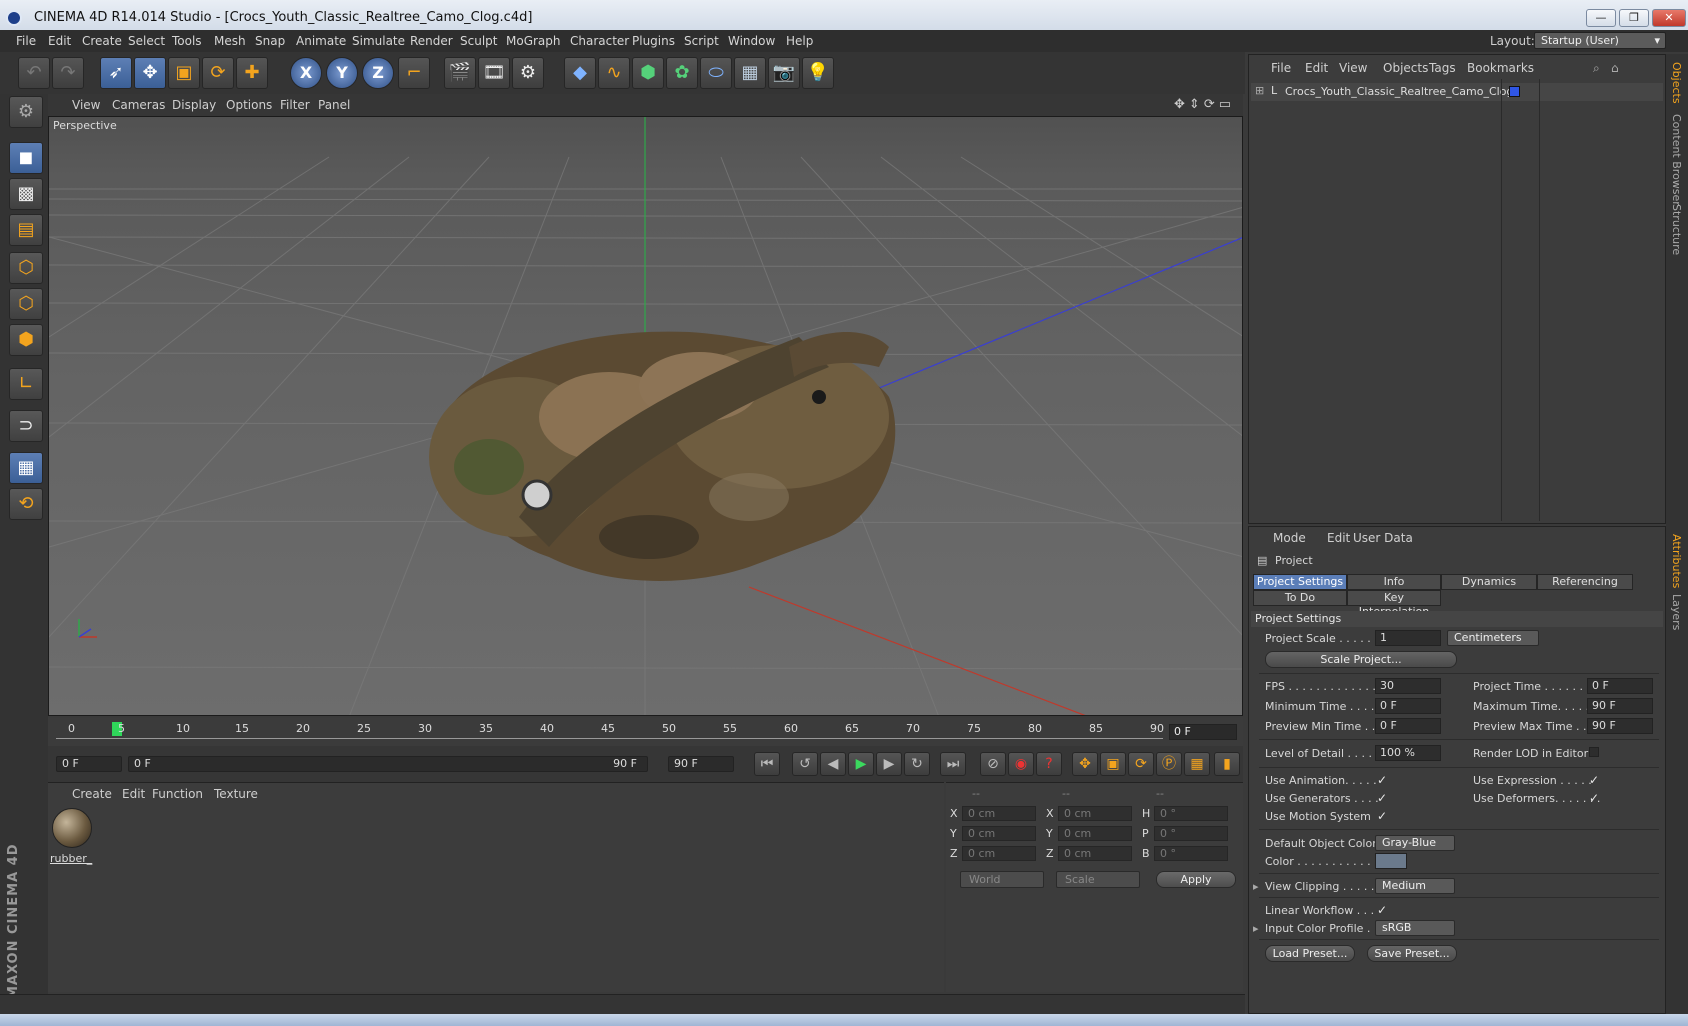  What do you see at coordinates (750, 73) in the screenshot?
I see `floor-icon: ▦` at bounding box center [750, 73].